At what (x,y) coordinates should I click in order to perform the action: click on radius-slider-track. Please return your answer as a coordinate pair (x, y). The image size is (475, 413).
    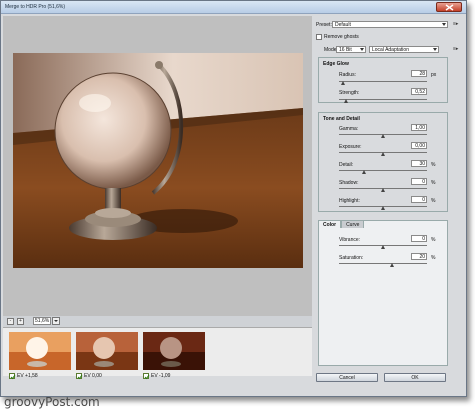
    Looking at the image, I should click on (383, 81).